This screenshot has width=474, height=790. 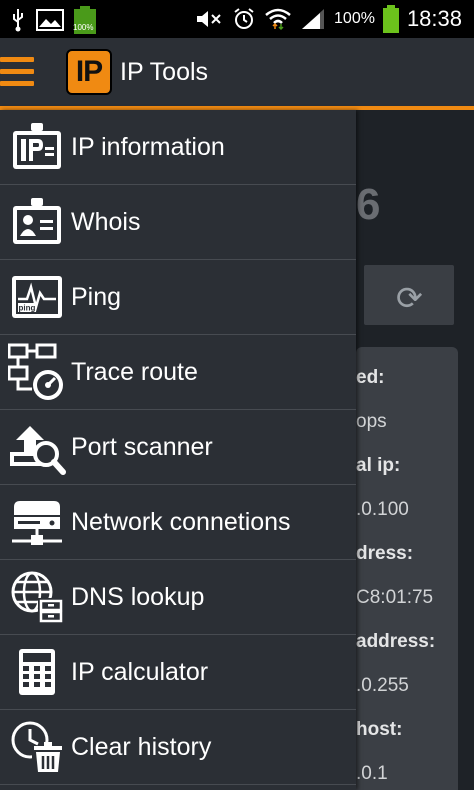 What do you see at coordinates (138, 596) in the screenshot?
I see `drawer-item-label: DNS lookup` at bounding box center [138, 596].